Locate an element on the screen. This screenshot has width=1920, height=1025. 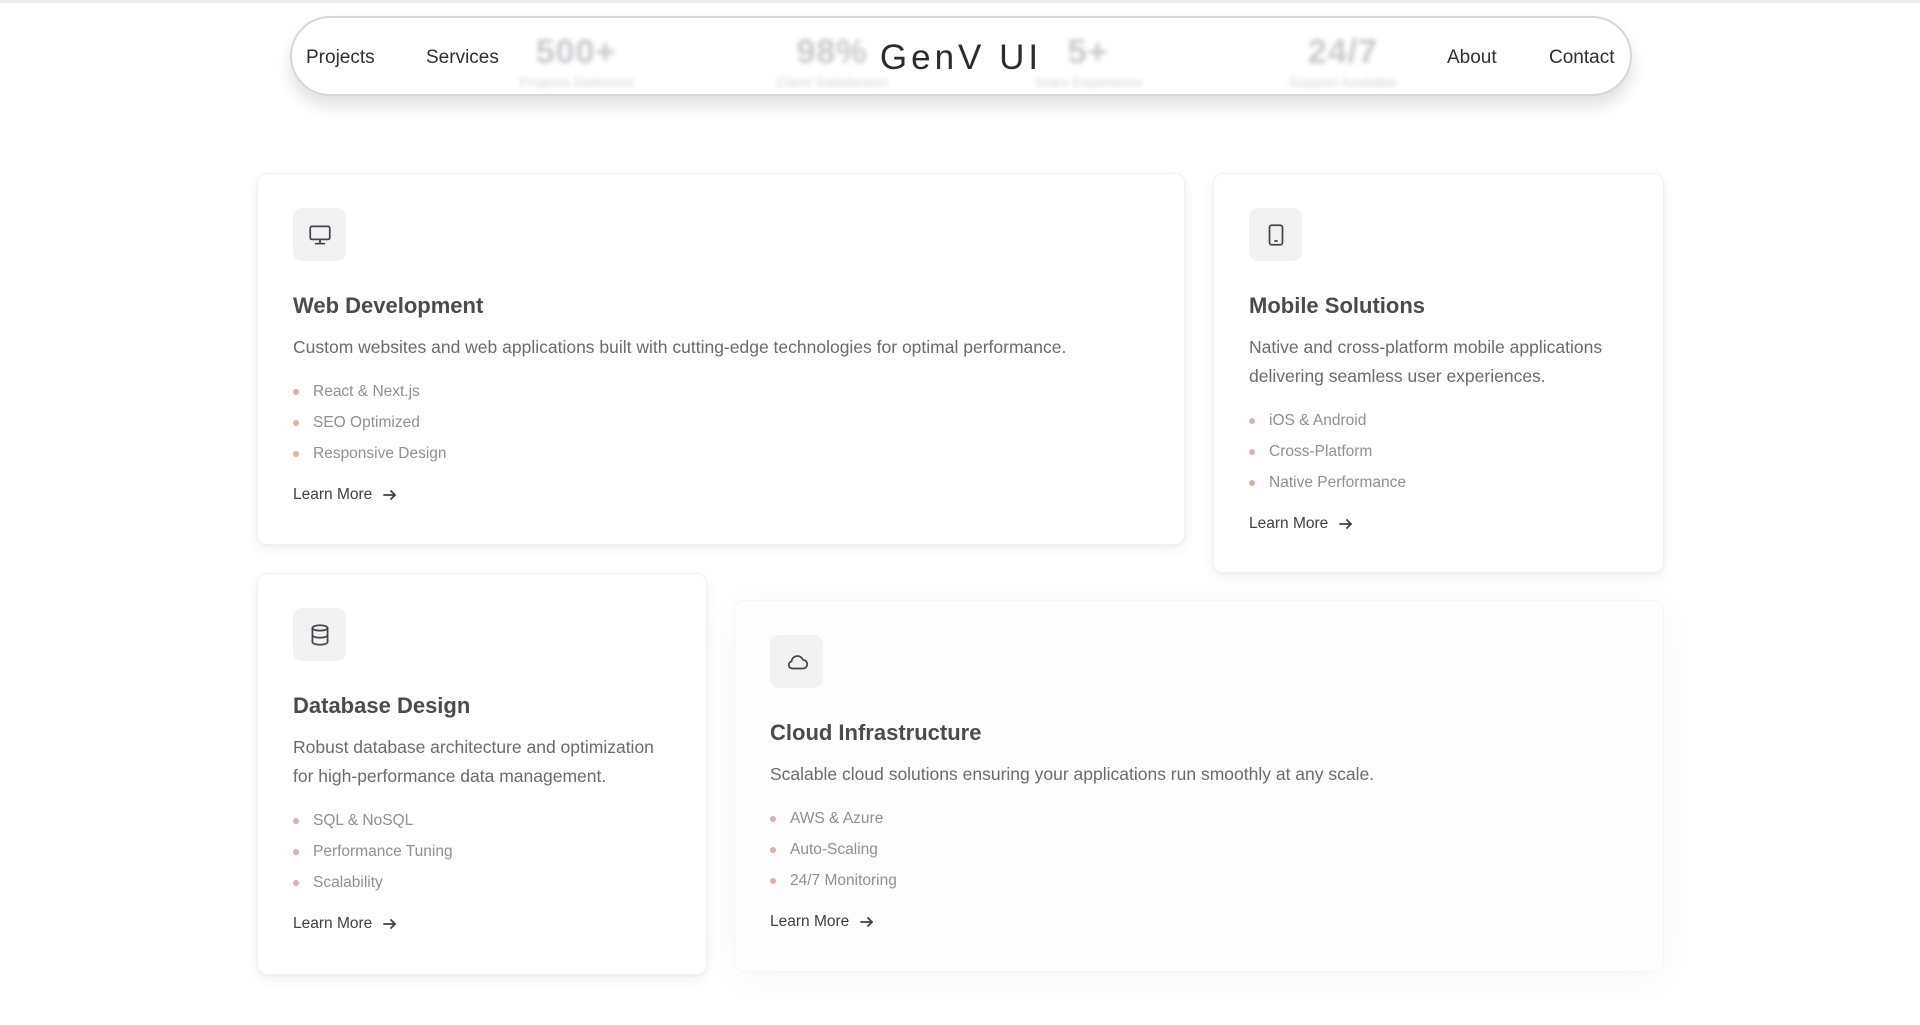
logo: GenV UI is located at coordinates (961, 57).